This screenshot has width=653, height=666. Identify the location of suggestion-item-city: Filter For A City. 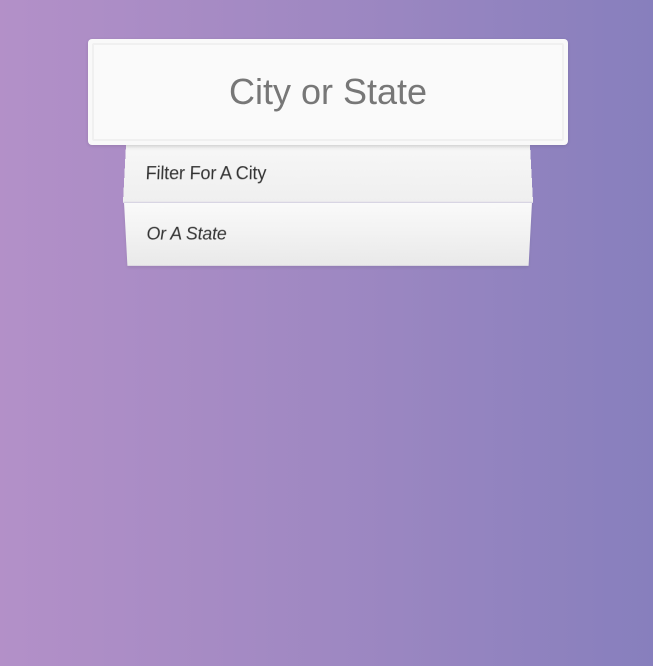
(328, 174).